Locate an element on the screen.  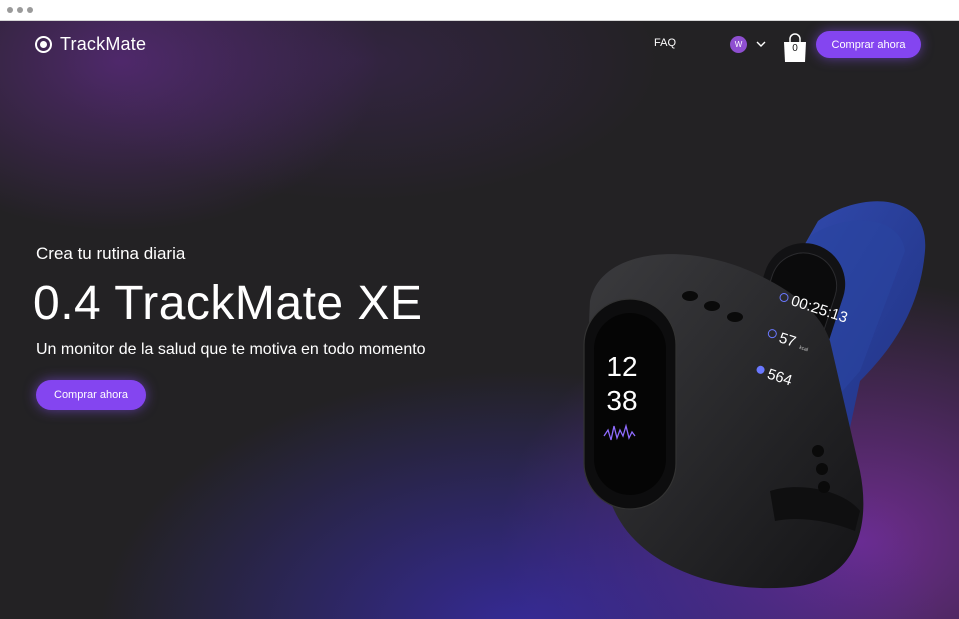
black-band-minute: 38 is located at coordinates (621, 400).